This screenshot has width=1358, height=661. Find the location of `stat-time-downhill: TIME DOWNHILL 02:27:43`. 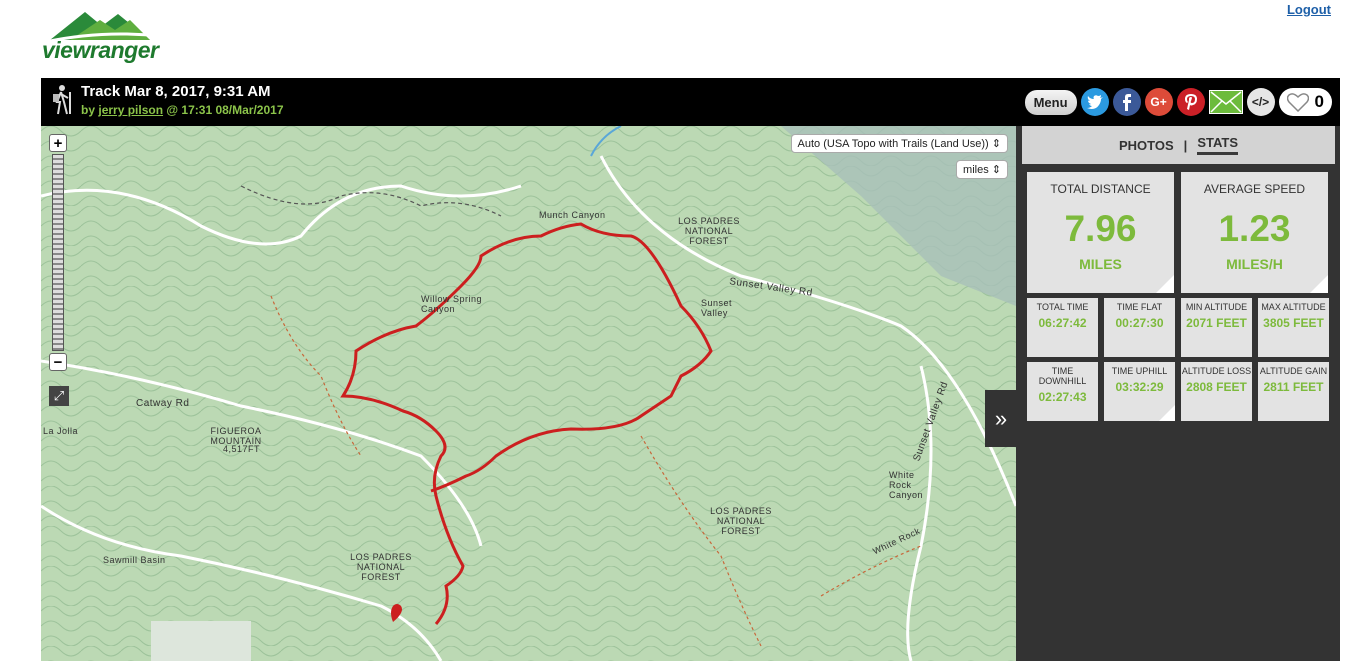

stat-time-downhill: TIME DOWNHILL 02:27:43 is located at coordinates (1062, 391).